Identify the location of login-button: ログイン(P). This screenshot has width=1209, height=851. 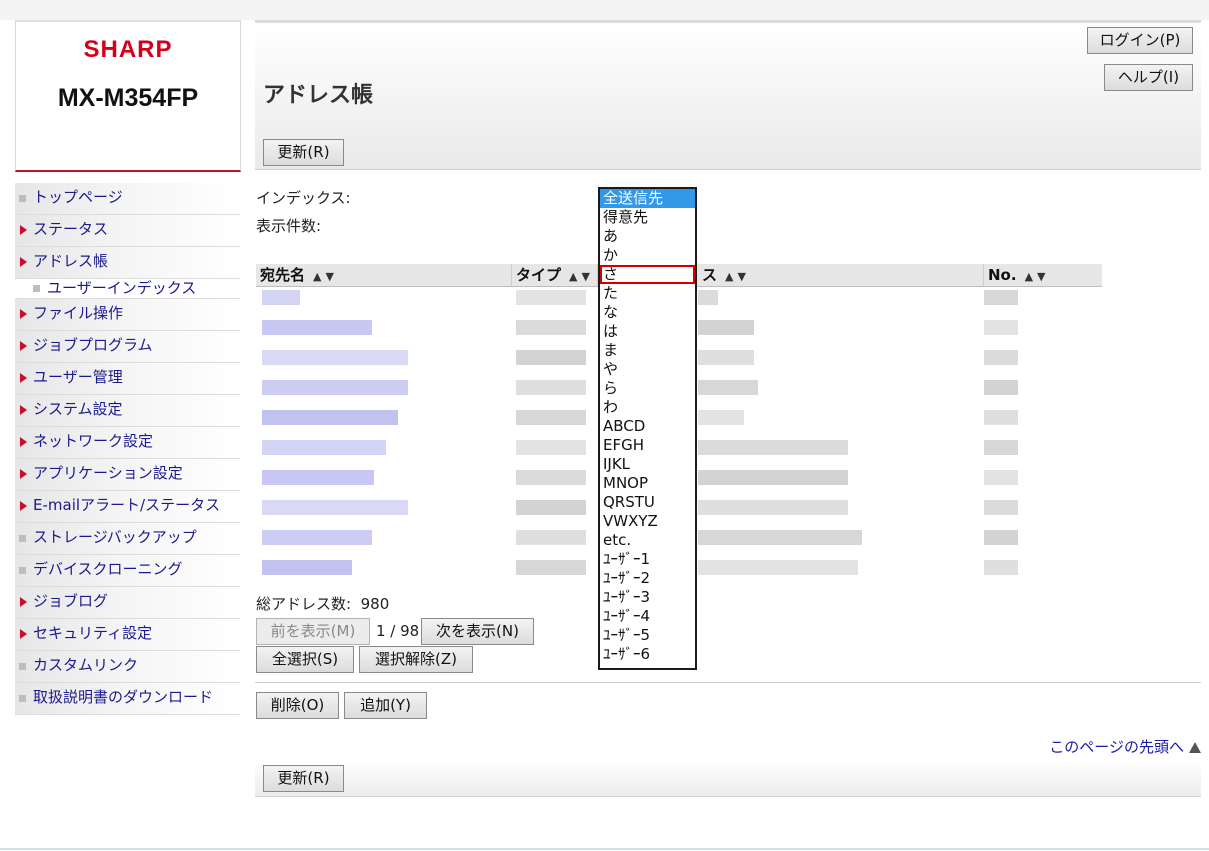
(1140, 40).